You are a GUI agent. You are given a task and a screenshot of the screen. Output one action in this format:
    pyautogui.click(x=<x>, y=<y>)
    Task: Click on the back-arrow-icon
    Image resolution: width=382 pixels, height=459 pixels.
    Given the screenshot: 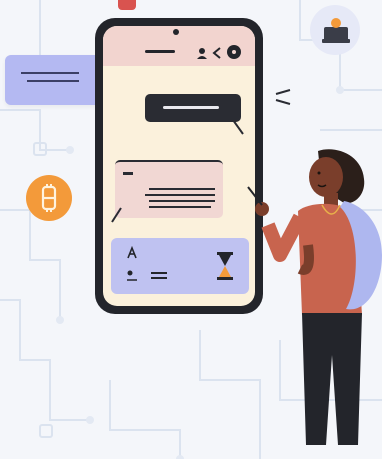 What is the action you would take?
    pyautogui.click(x=217, y=53)
    